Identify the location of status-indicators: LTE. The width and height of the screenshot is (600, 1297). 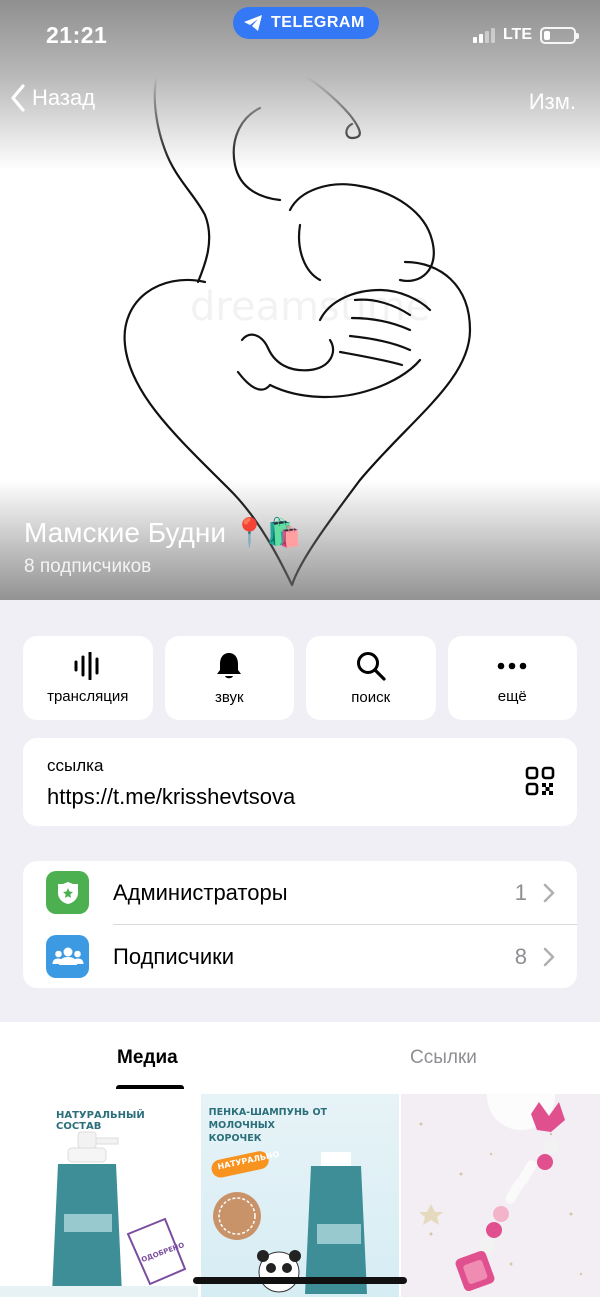
(525, 35).